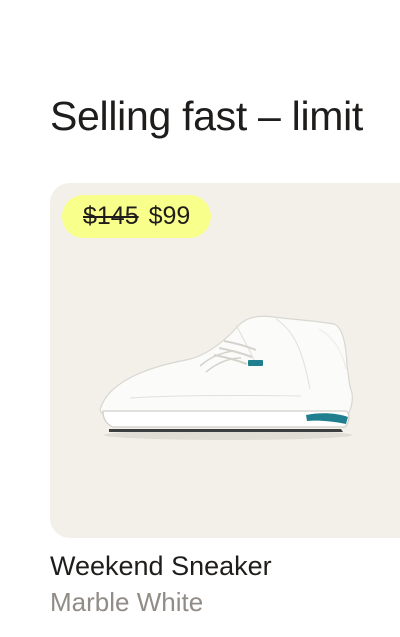 The image size is (400, 637). What do you see at coordinates (111, 216) in the screenshot?
I see `original-price: $145` at bounding box center [111, 216].